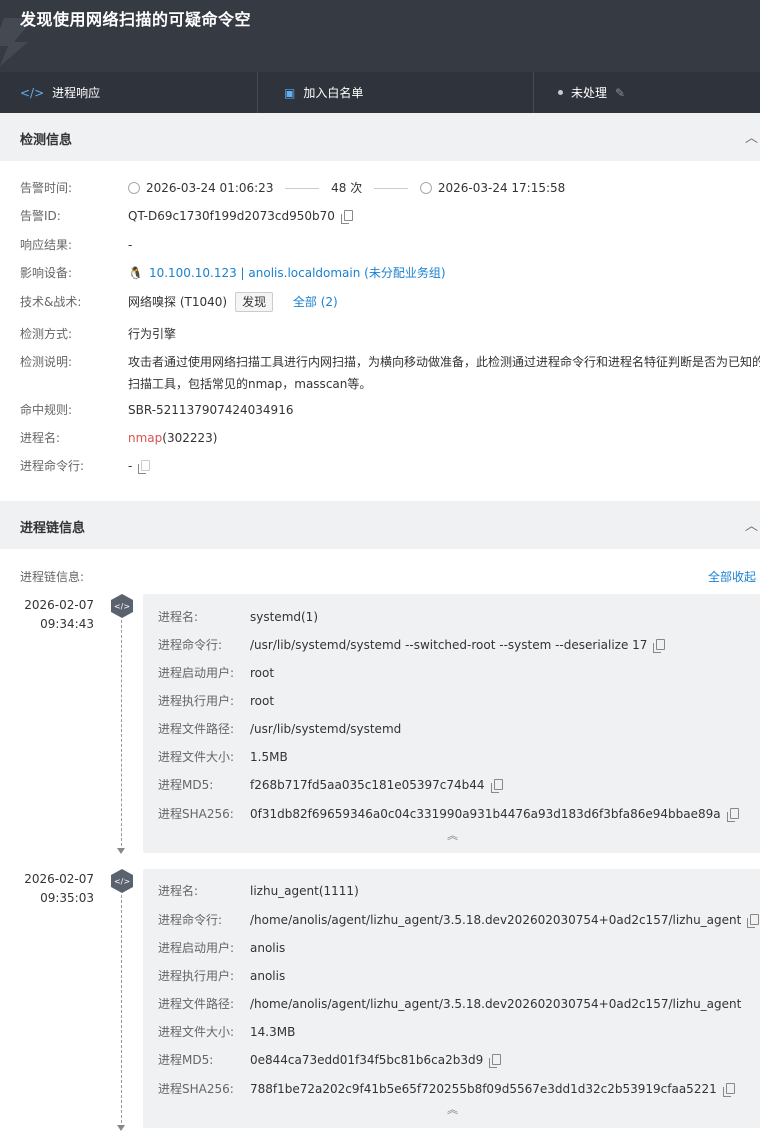 This screenshot has width=760, height=1143. I want to click on alert-header: 发现使用网络扫描的可疑命令空, so click(380, 36).